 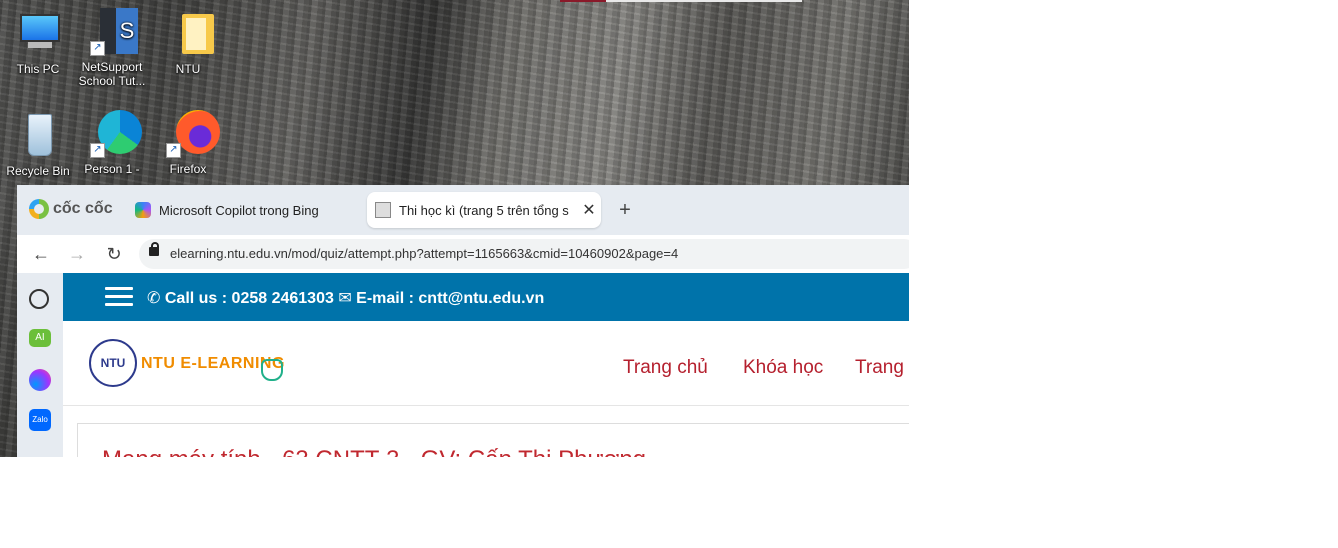 What do you see at coordinates (665, 368) in the screenshot?
I see `menu-item-home: Trang chủ` at bounding box center [665, 368].